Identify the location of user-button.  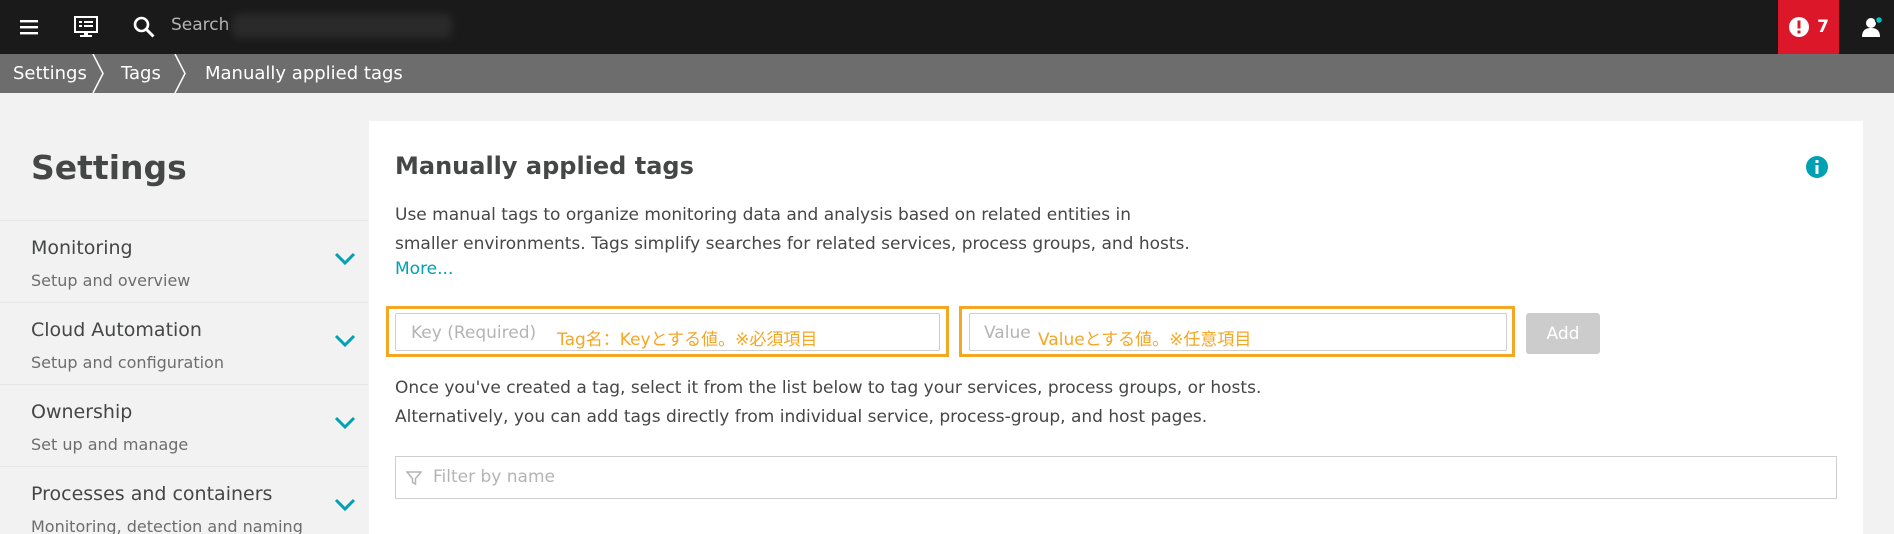
(1873, 27).